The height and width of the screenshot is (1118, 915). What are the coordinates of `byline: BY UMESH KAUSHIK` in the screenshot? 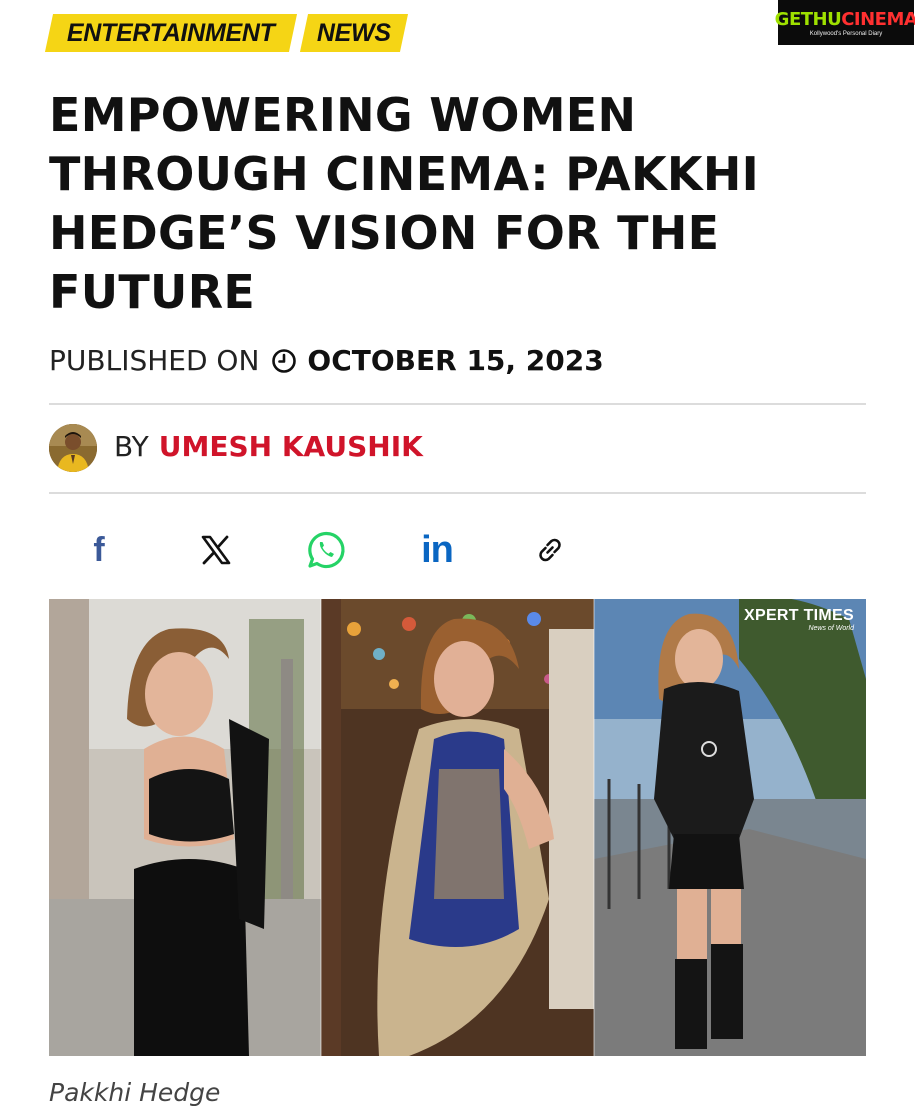 It's located at (268, 446).